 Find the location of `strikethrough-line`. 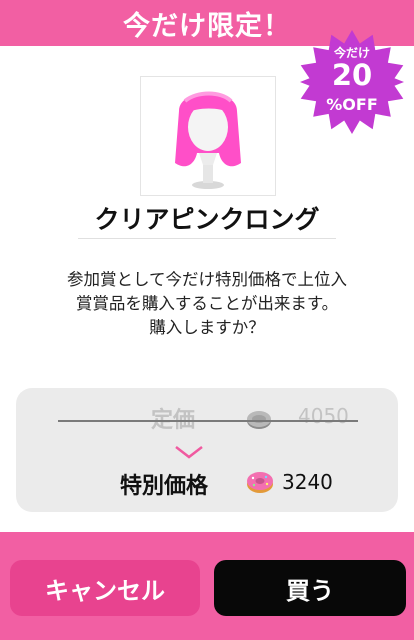

strikethrough-line is located at coordinates (208, 421).